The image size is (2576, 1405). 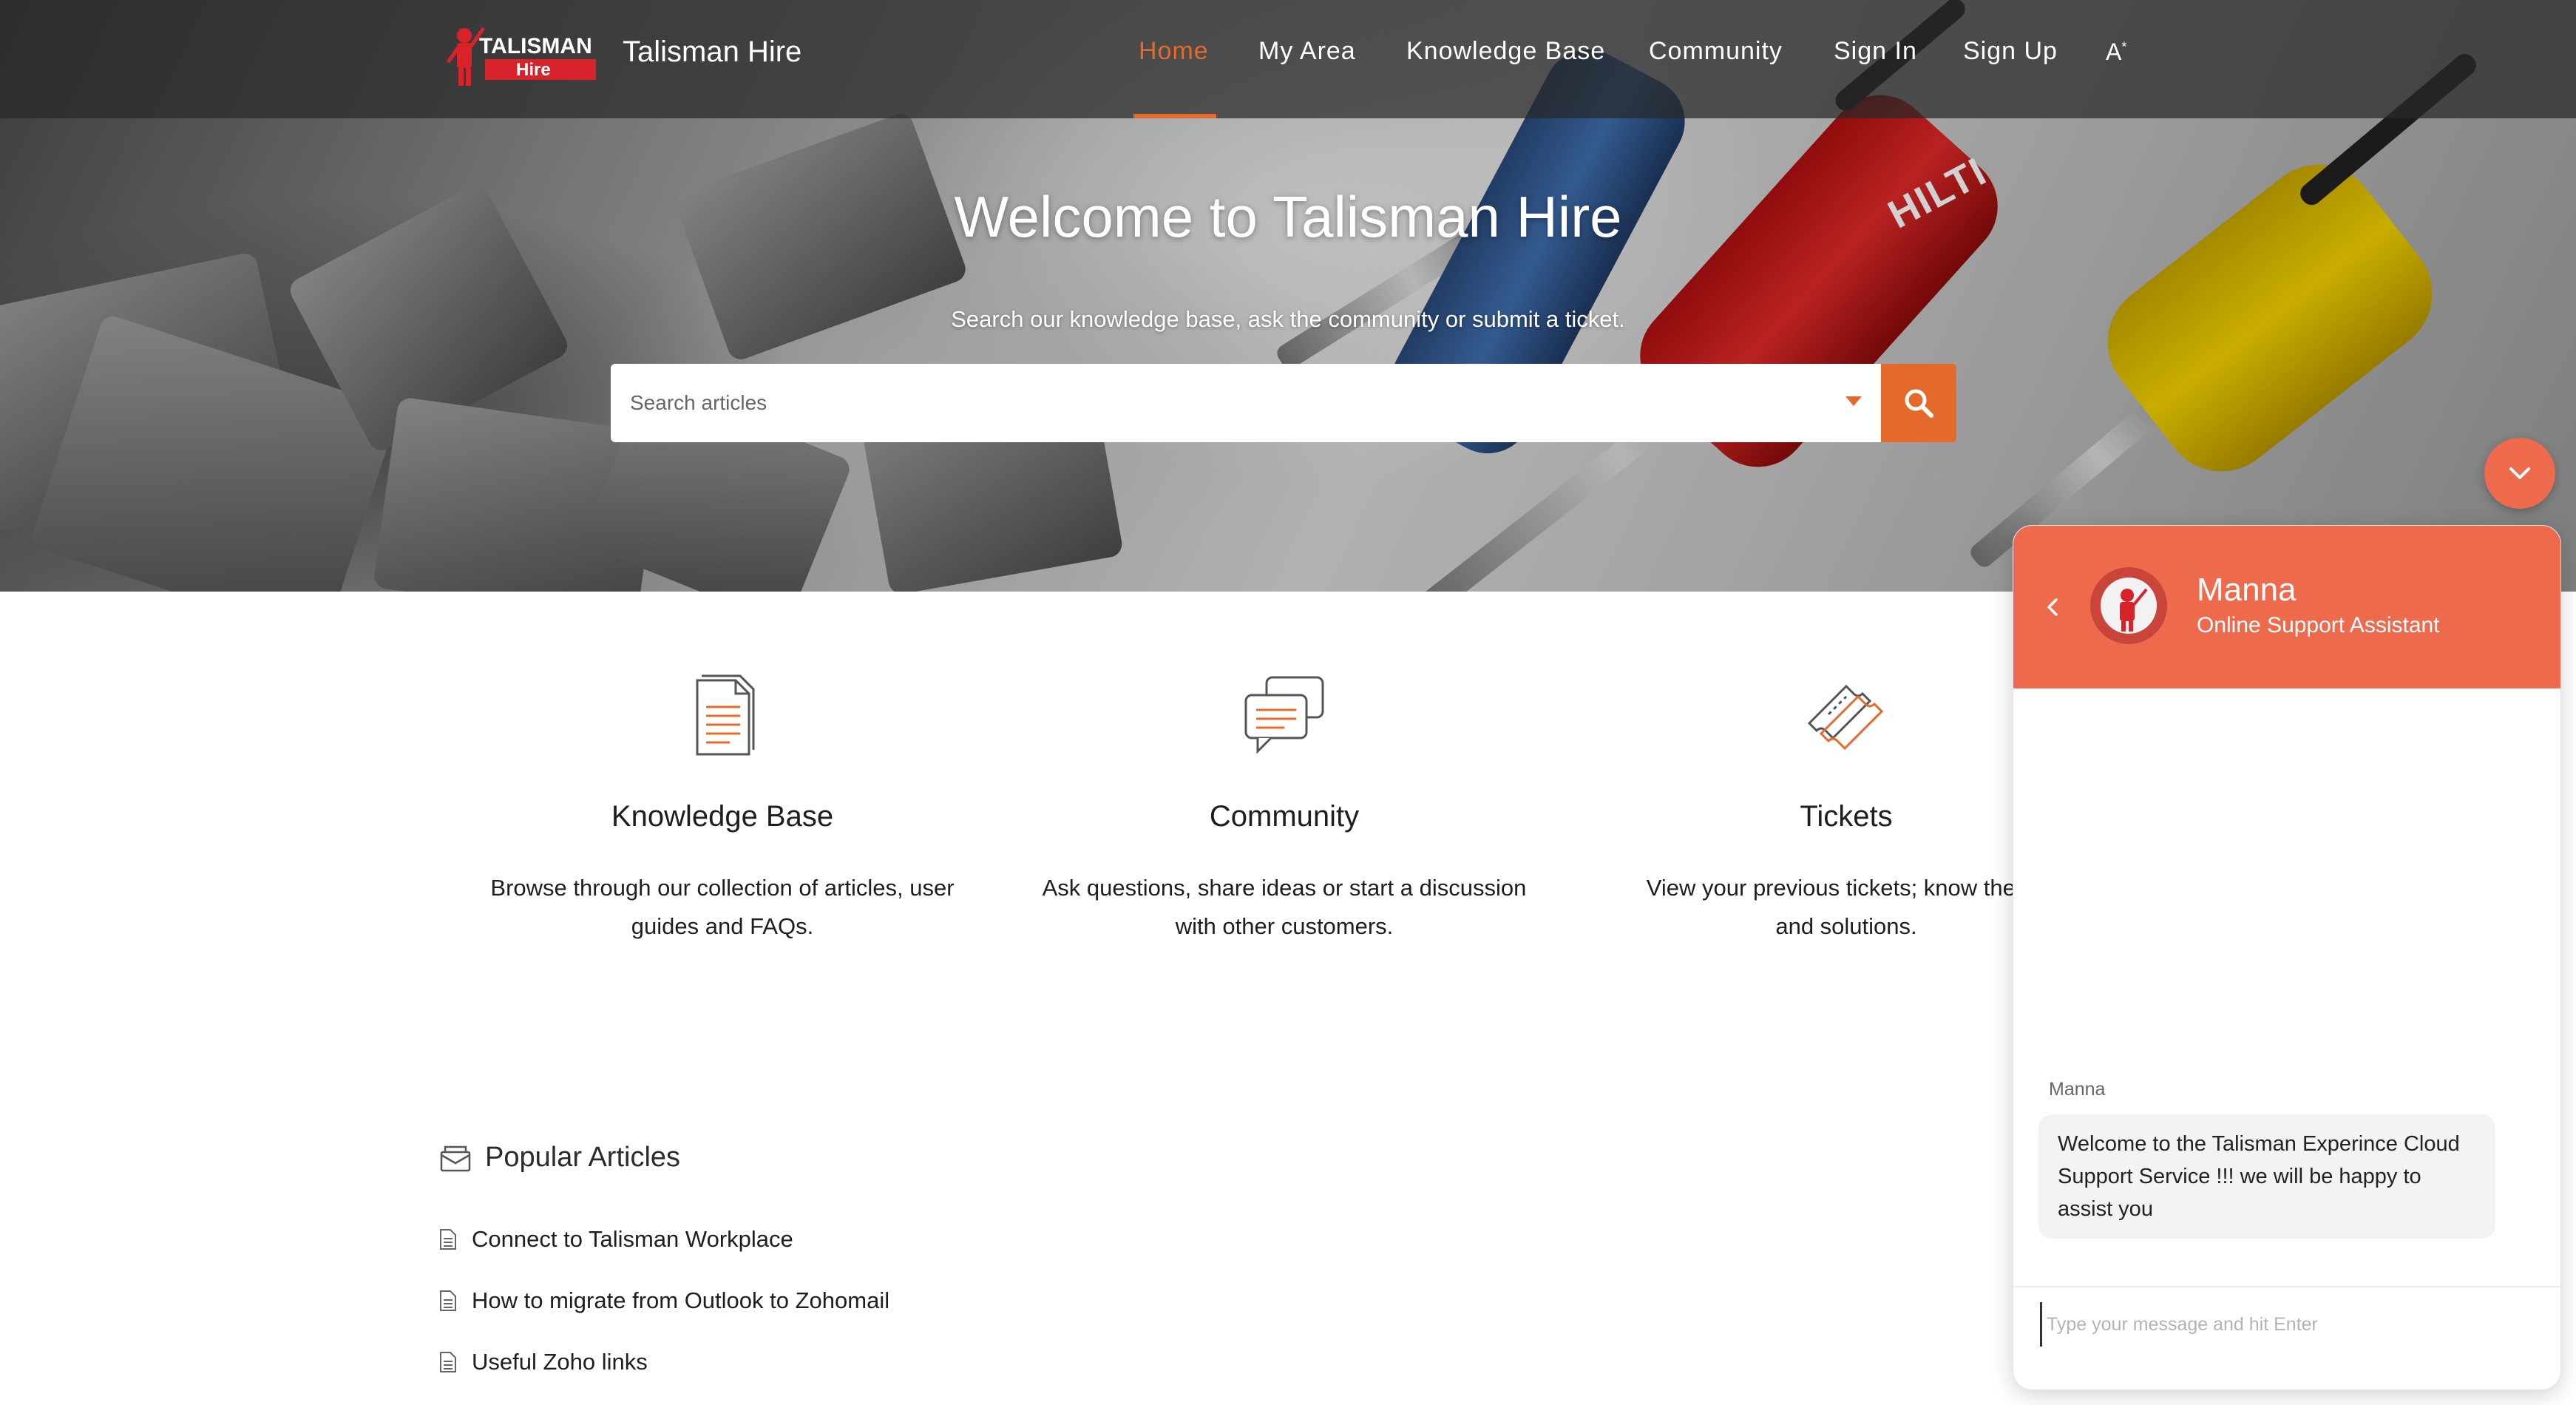 What do you see at coordinates (2116, 52) in the screenshot?
I see `text-size-icon: A*` at bounding box center [2116, 52].